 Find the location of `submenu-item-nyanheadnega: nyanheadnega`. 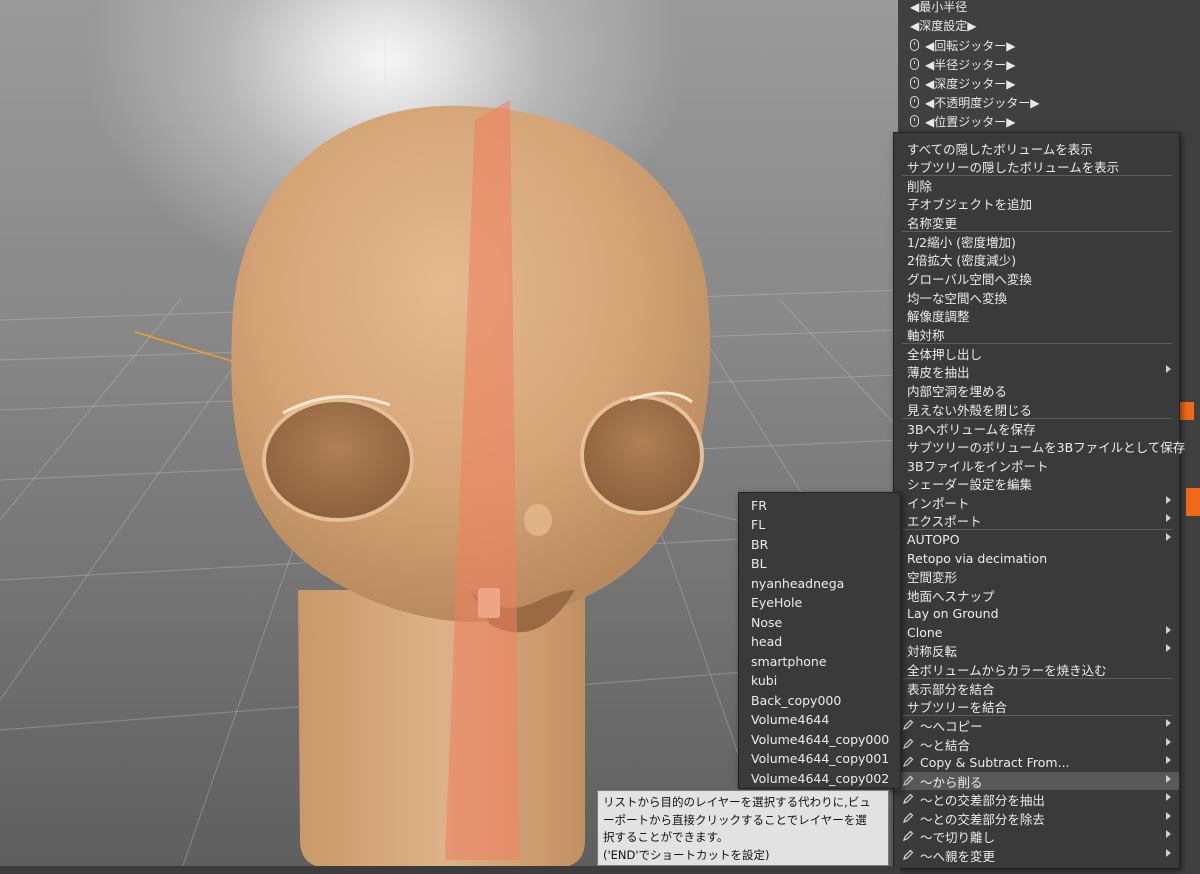

submenu-item-nyanheadnega: nyanheadnega is located at coordinates (819, 583).